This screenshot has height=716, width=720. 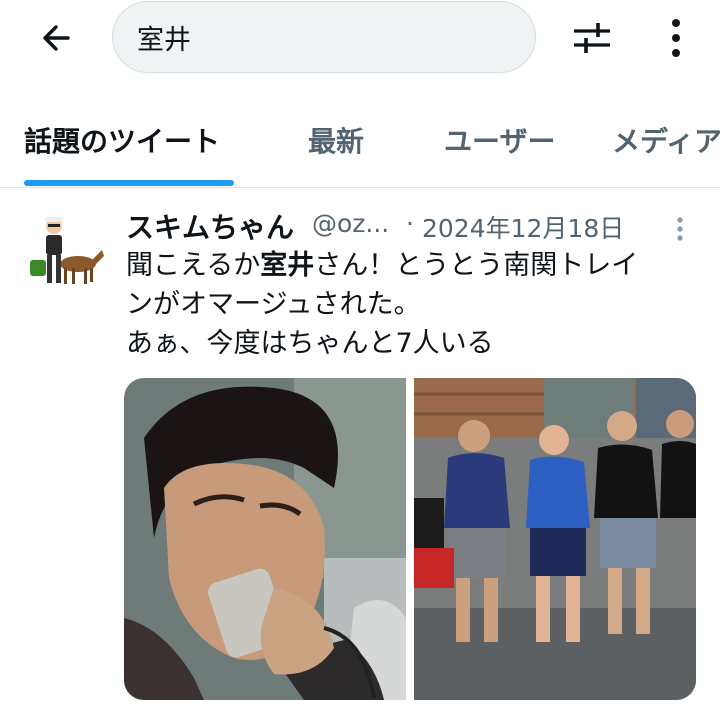 What do you see at coordinates (666, 140) in the screenshot?
I see `tab-media: メディア` at bounding box center [666, 140].